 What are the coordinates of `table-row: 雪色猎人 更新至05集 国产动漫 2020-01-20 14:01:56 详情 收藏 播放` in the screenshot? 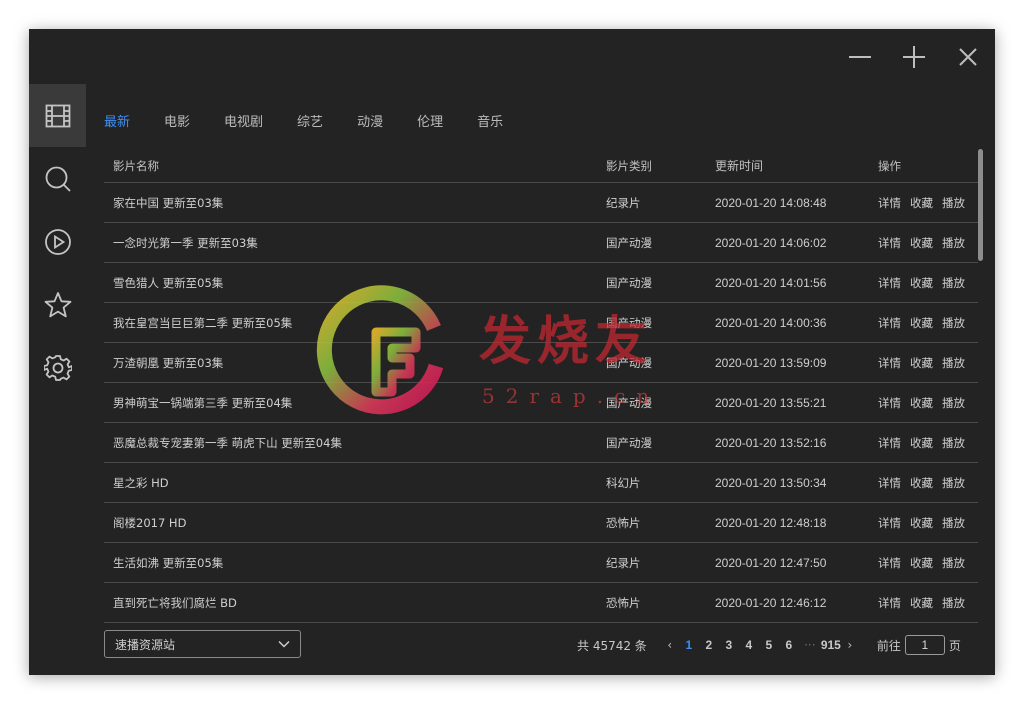 It's located at (541, 283).